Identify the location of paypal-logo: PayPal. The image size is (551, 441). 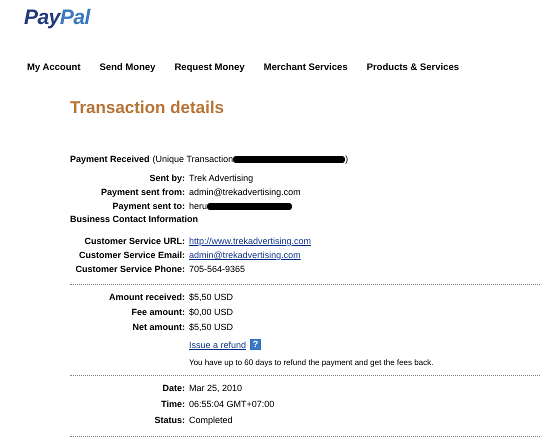
(57, 18).